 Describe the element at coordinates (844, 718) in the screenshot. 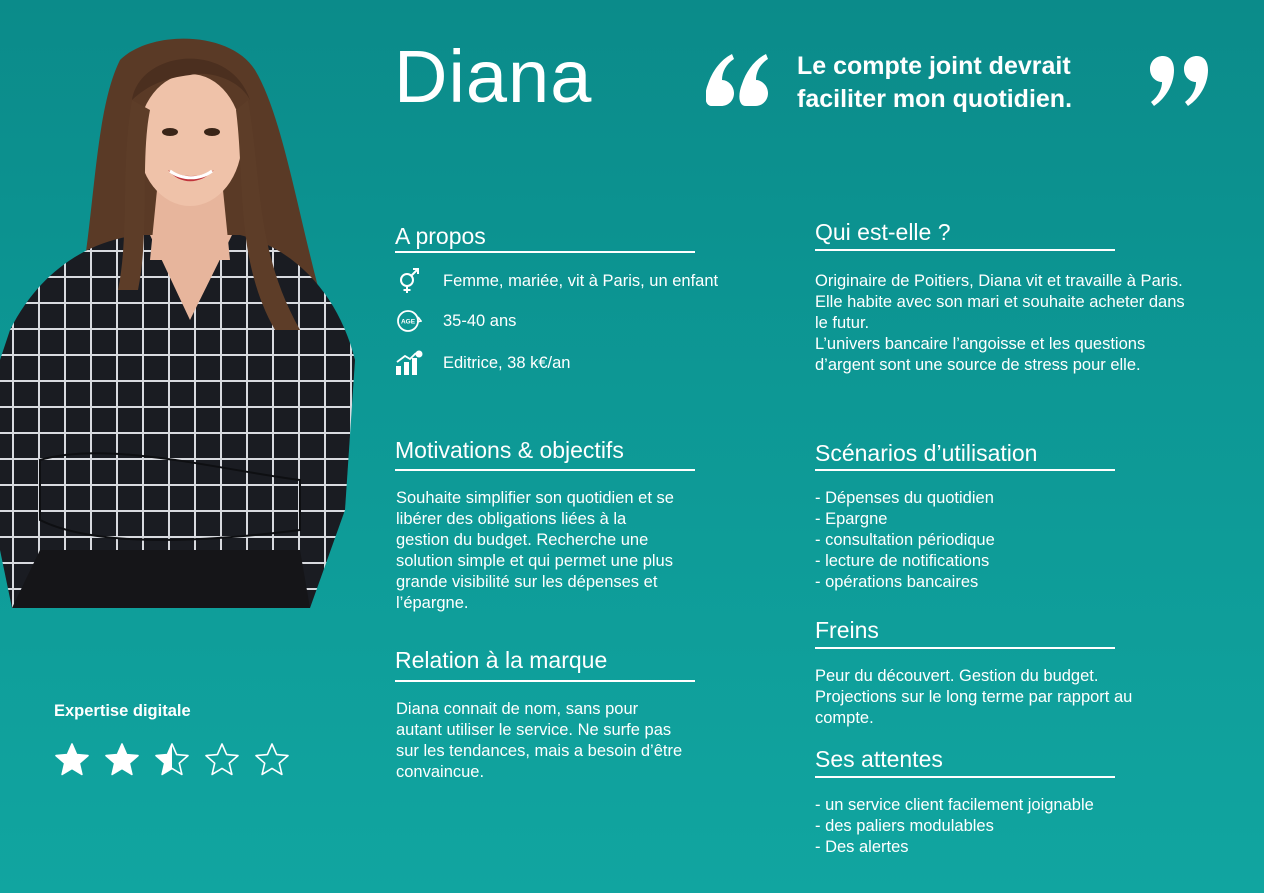

I see `brakes-line: compte.` at that location.